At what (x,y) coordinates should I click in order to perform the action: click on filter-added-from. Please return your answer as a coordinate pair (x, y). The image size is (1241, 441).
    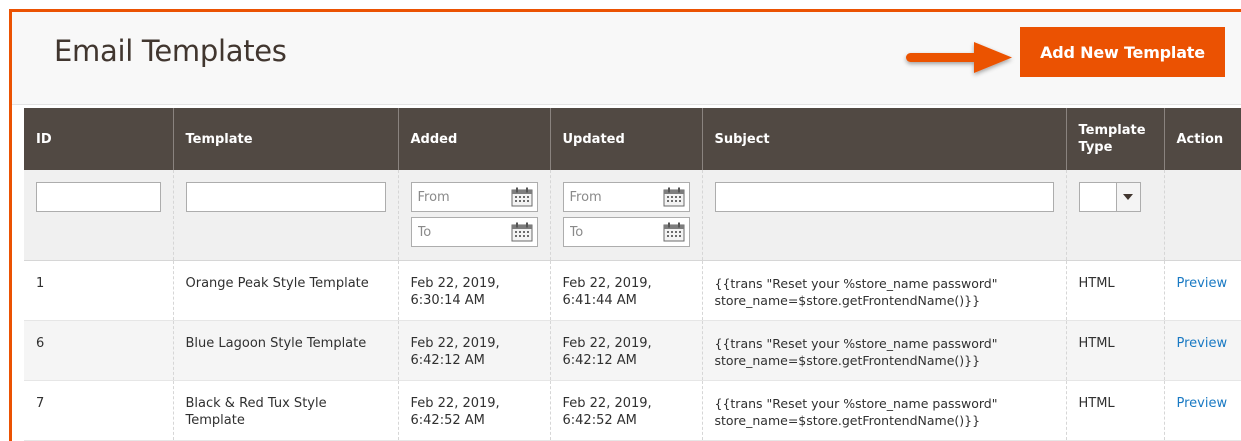
    Looking at the image, I should click on (474, 197).